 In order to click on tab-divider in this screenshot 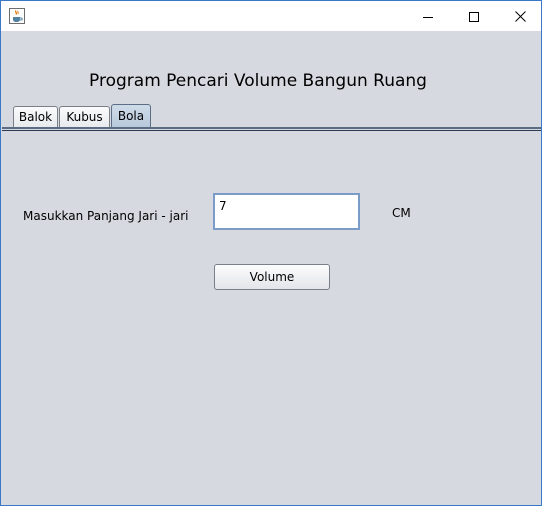, I will do `click(271, 128)`.